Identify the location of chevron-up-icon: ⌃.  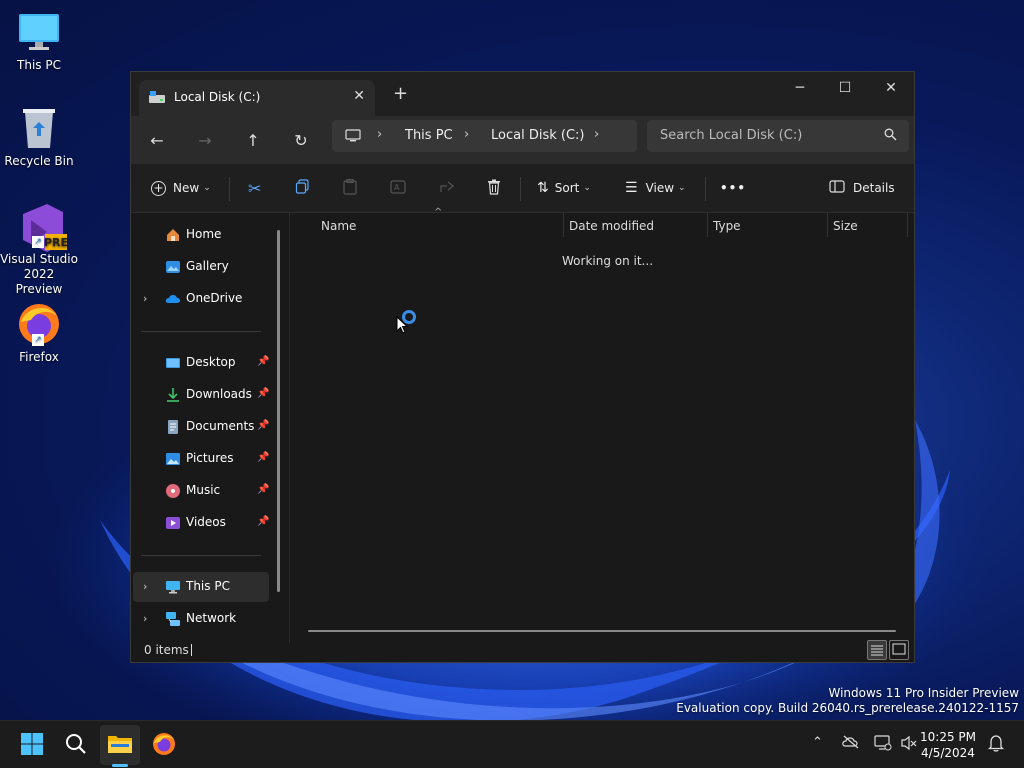
(817, 742).